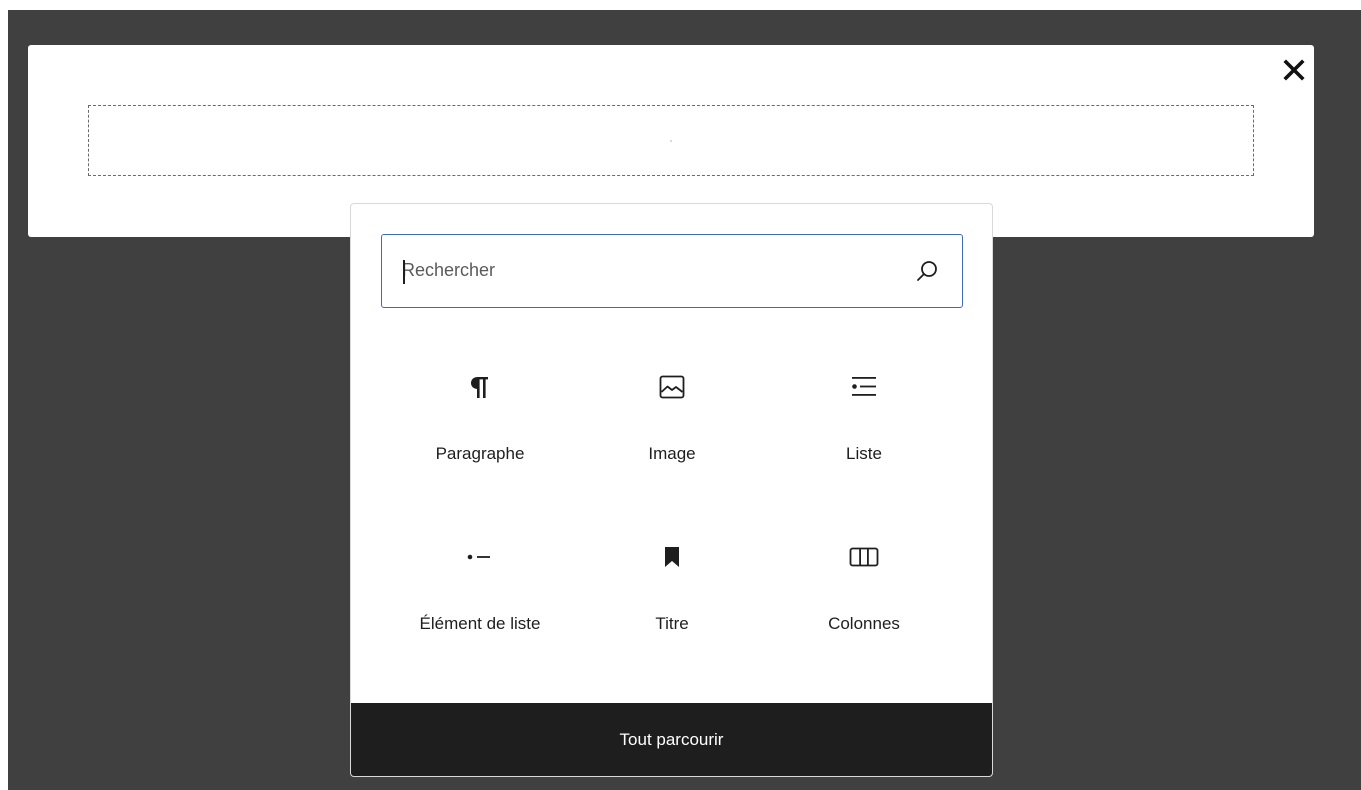 The width and height of the screenshot is (1361, 790). Describe the element at coordinates (672, 589) in the screenshot. I see `block-heading: Titre` at that location.